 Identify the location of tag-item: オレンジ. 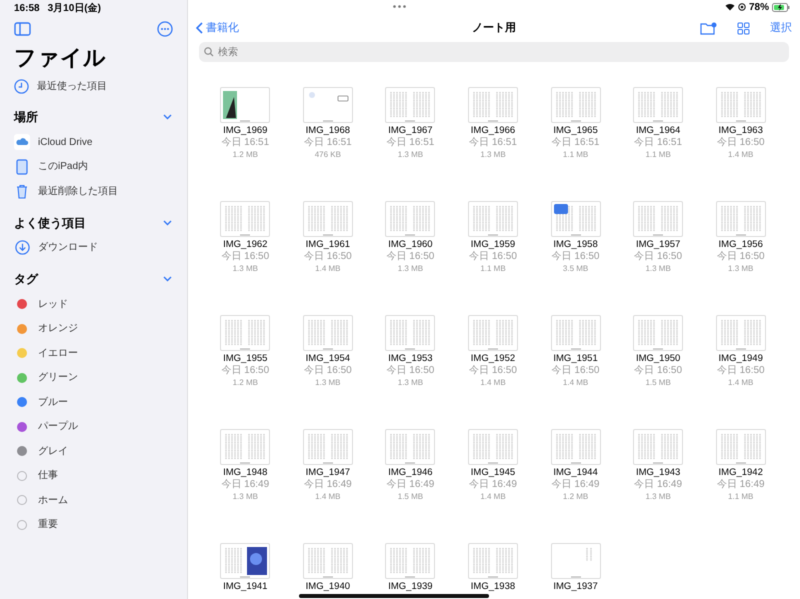
(93, 328).